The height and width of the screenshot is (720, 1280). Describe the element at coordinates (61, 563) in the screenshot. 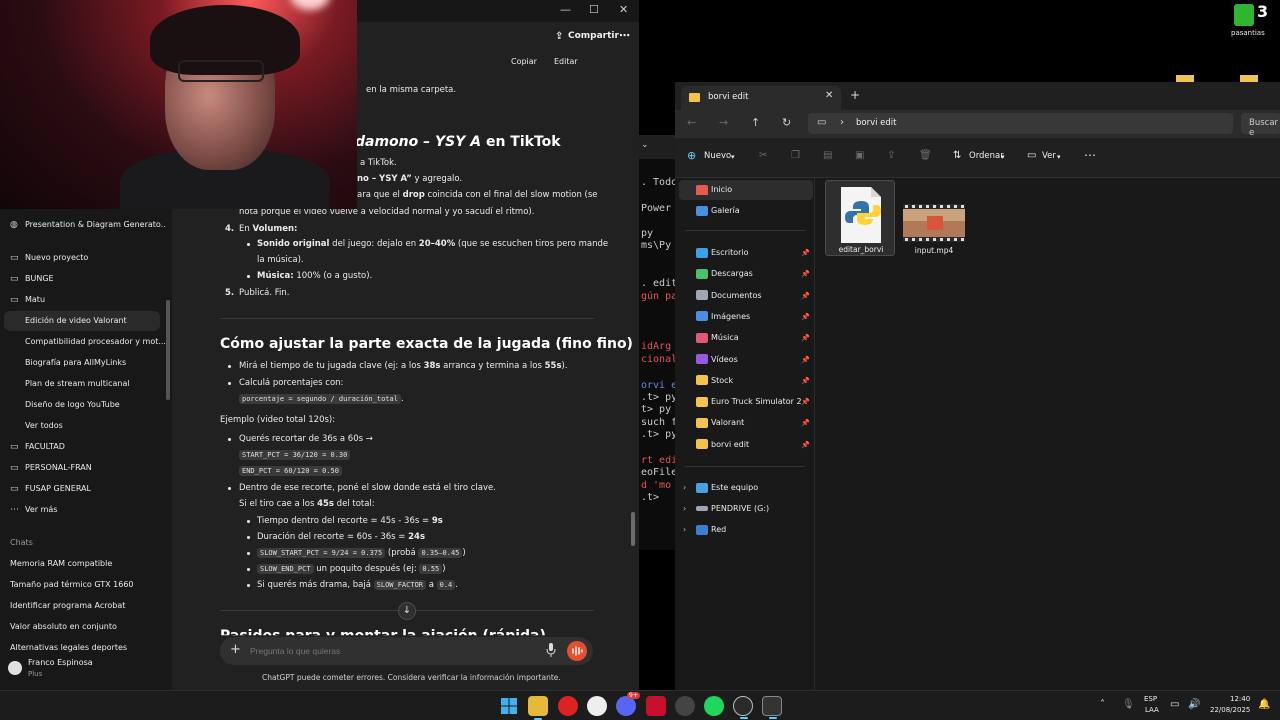

I see `chat-item: Memoria RAM compatible` at that location.